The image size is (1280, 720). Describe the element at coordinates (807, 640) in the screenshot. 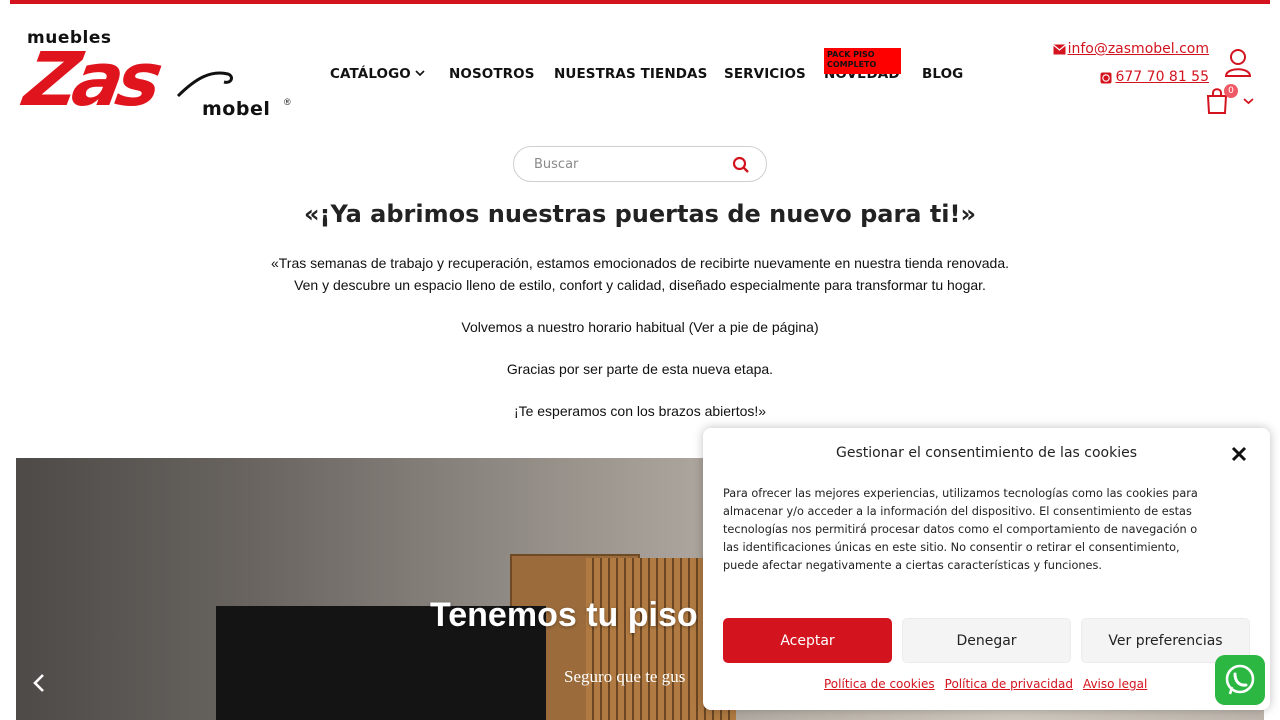

I see `accept-button: Aceptar` at that location.